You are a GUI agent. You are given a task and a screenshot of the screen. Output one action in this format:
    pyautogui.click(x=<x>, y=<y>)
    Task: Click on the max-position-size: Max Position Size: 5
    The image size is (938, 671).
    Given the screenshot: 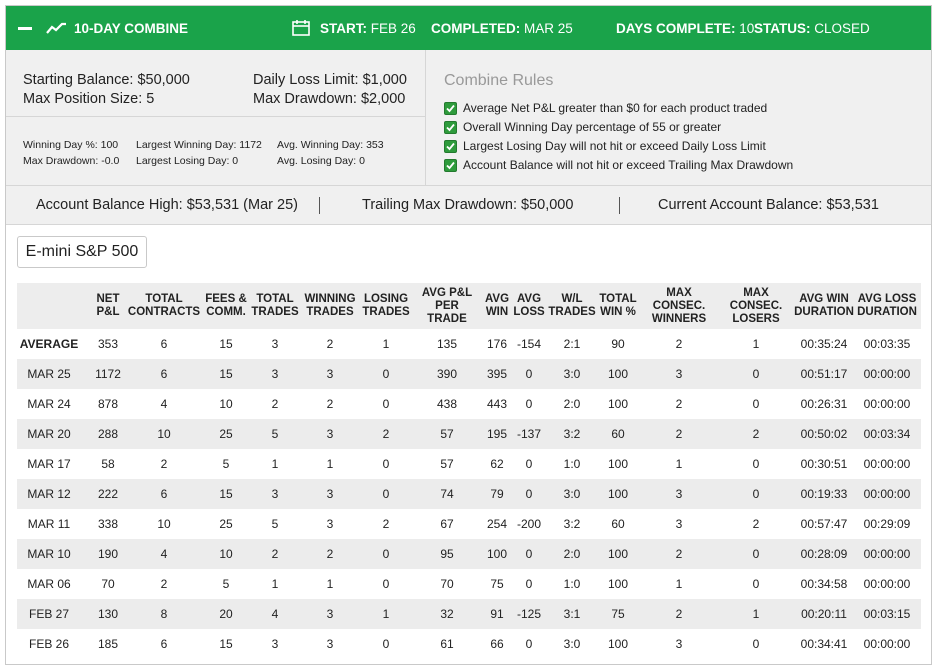 What is the action you would take?
    pyautogui.click(x=89, y=99)
    